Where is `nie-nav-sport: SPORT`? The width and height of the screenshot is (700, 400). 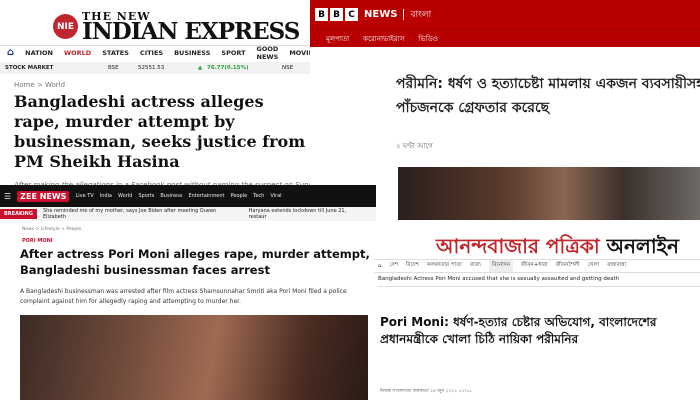
nie-nav-sport: SPORT is located at coordinates (233, 53).